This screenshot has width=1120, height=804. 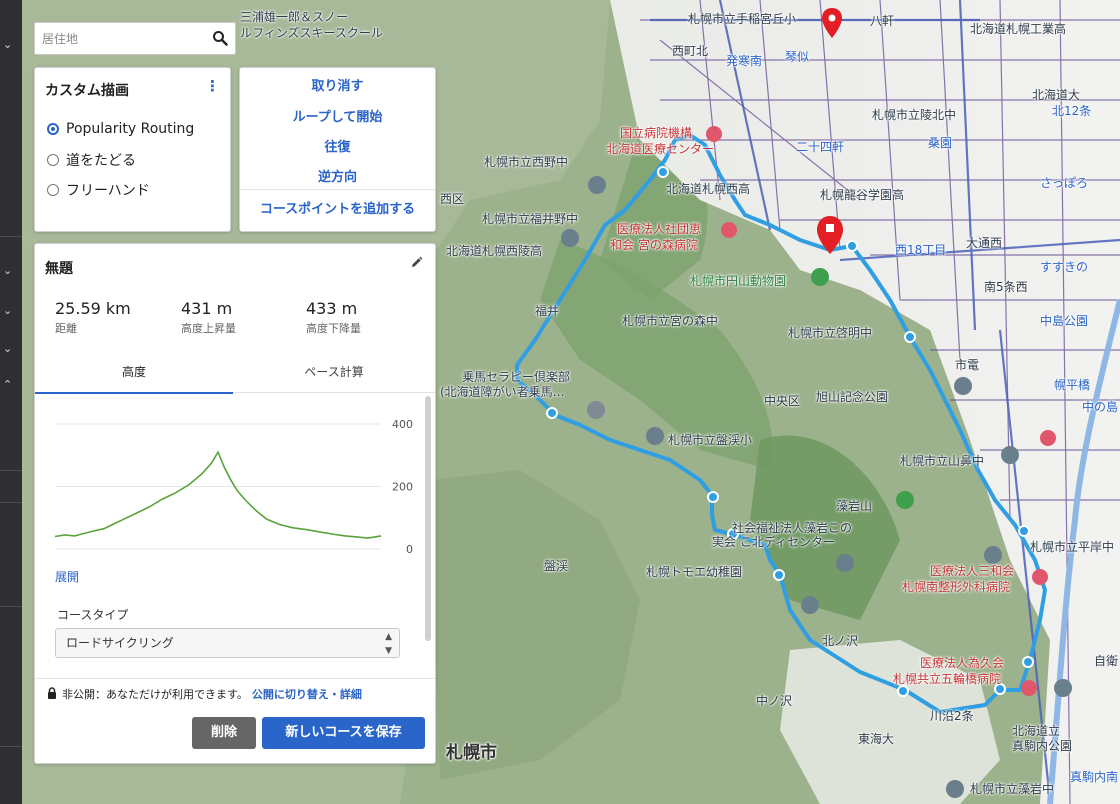 I want to click on stat-value: 431 m, so click(x=207, y=308).